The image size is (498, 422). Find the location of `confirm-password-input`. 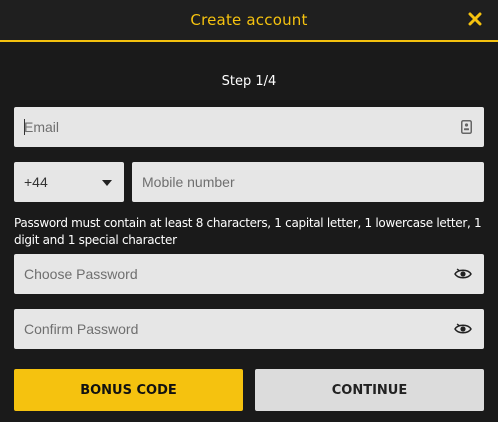

confirm-password-input is located at coordinates (249, 329).